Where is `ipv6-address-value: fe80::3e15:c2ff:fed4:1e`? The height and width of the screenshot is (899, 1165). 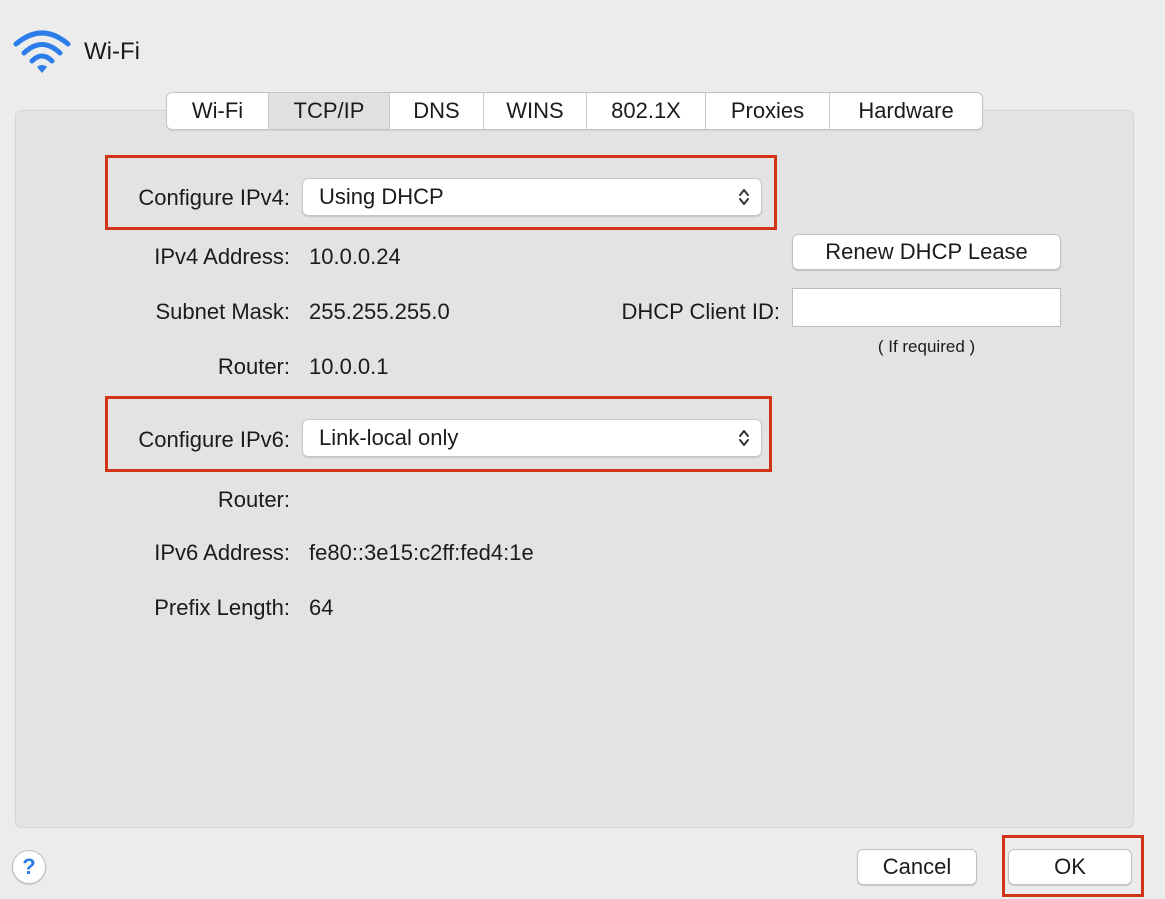 ipv6-address-value: fe80::3e15:c2ff:fed4:1e is located at coordinates (421, 552).